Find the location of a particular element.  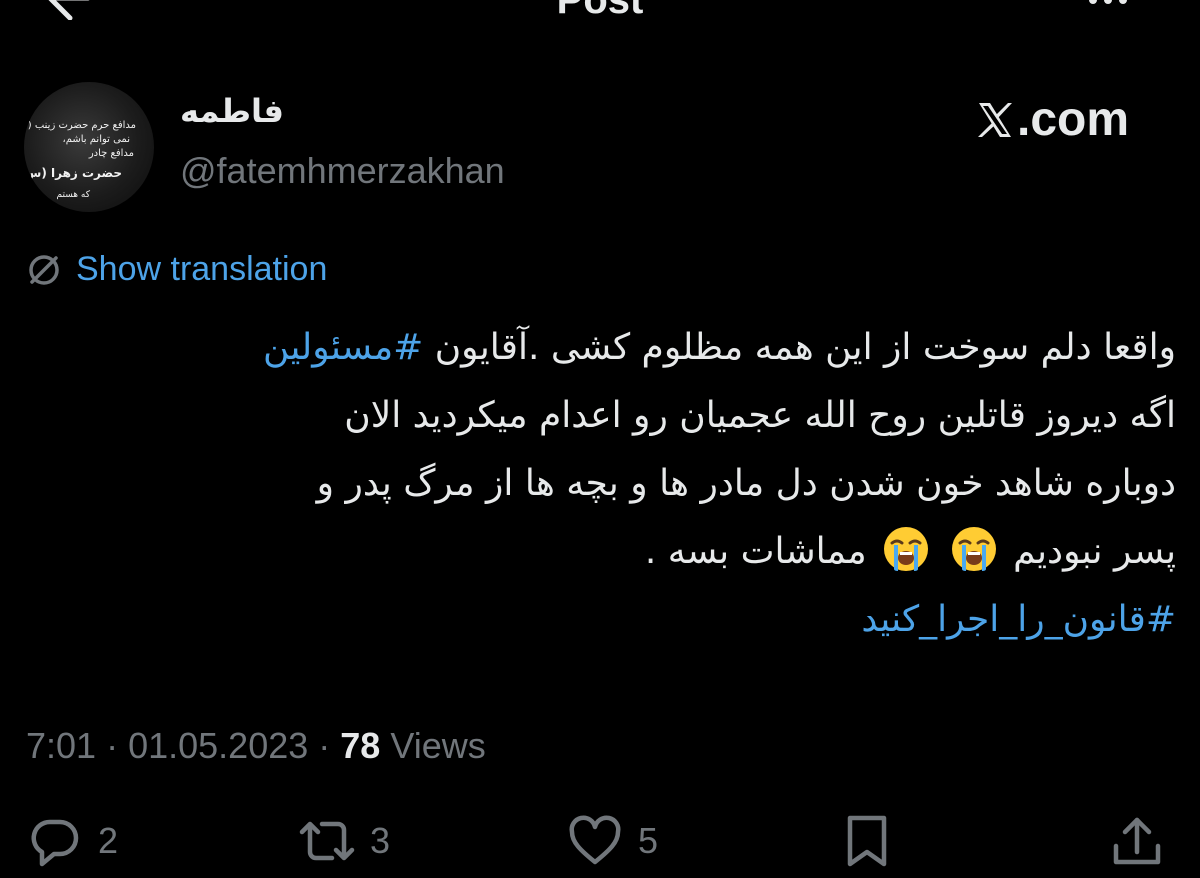

share-upload-icon is located at coordinates (1137, 841).